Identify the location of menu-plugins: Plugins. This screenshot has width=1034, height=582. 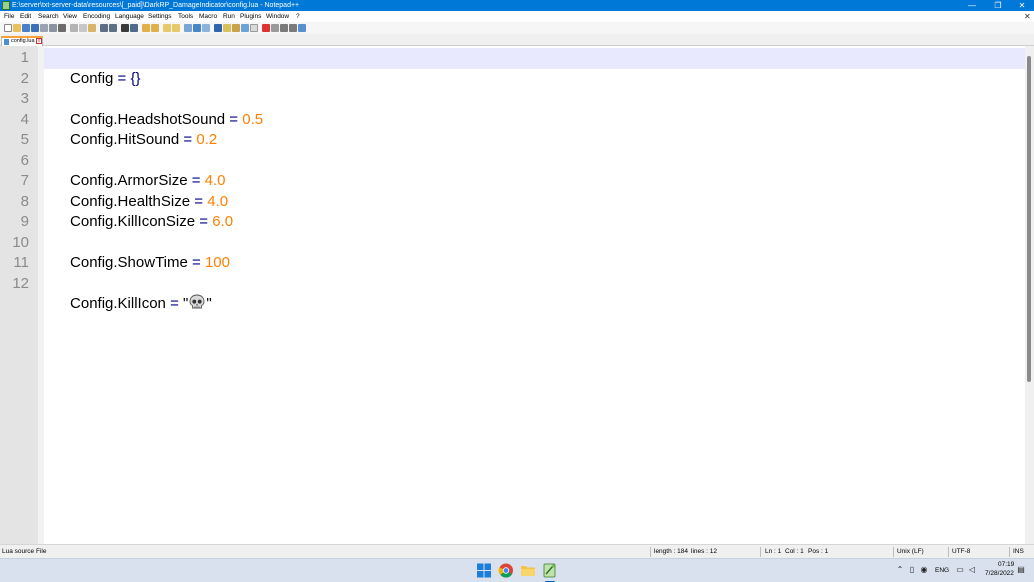
(250, 16).